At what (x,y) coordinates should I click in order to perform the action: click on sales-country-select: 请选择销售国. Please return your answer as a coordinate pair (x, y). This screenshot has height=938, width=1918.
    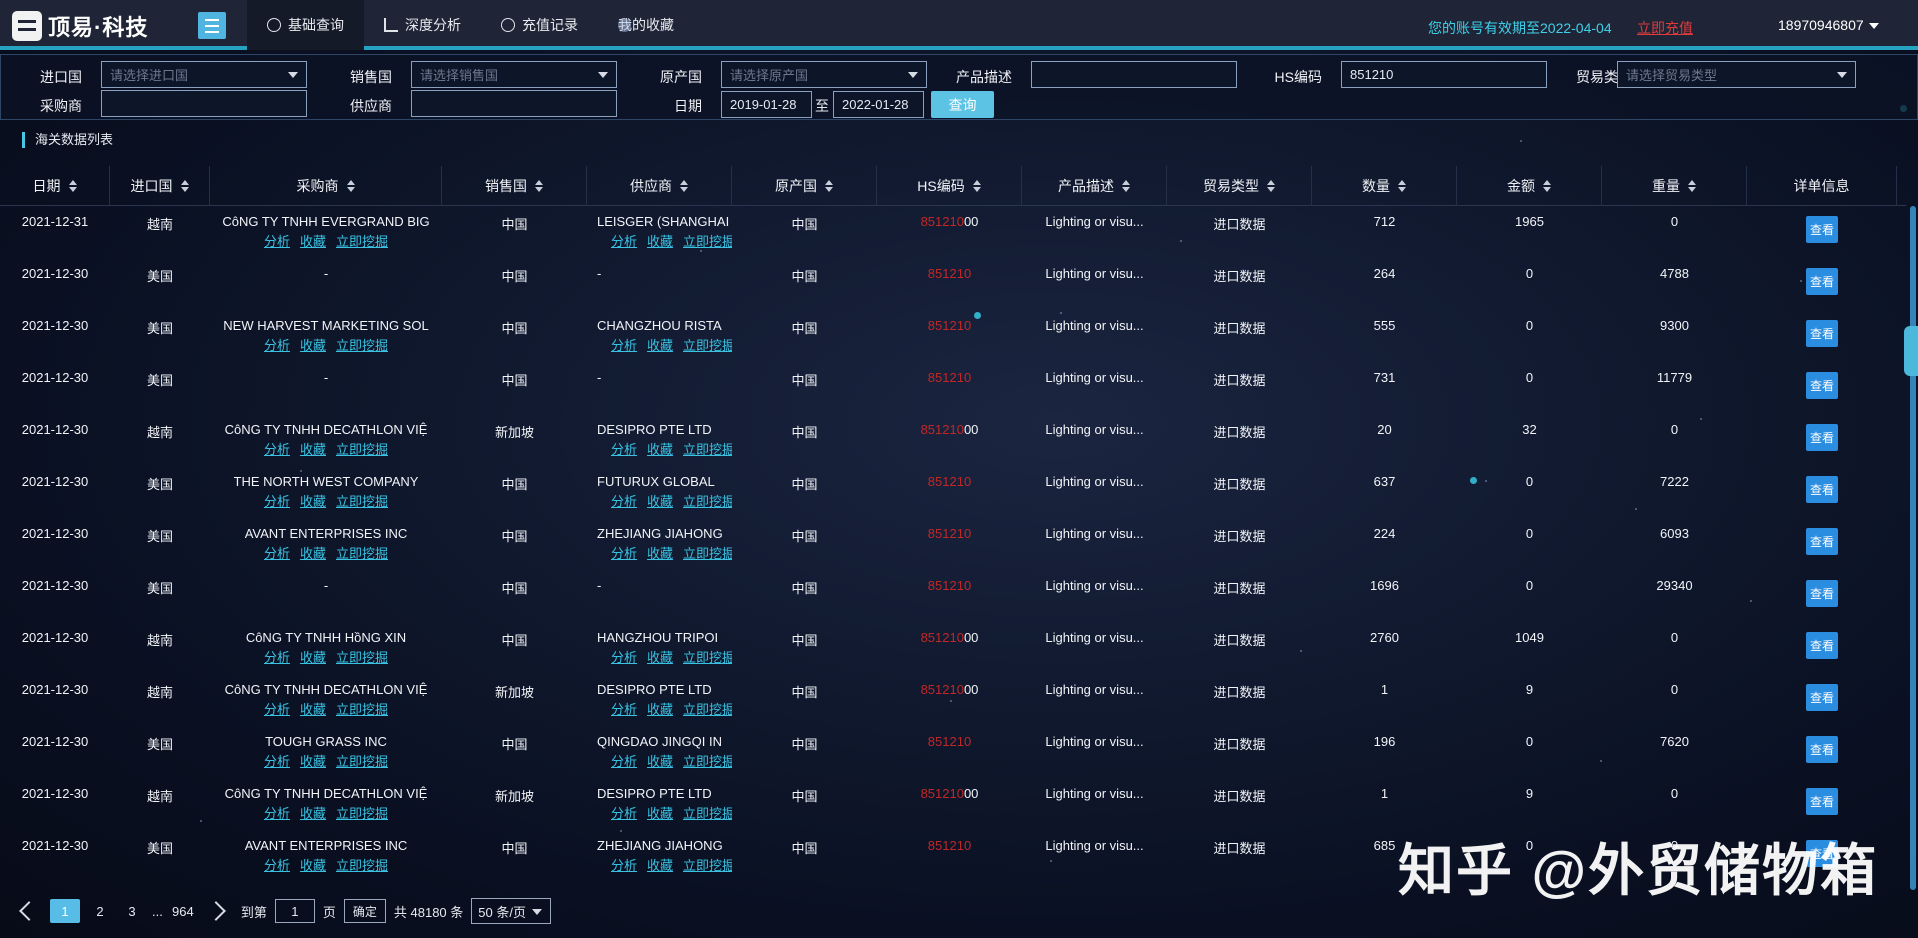
    Looking at the image, I should click on (514, 74).